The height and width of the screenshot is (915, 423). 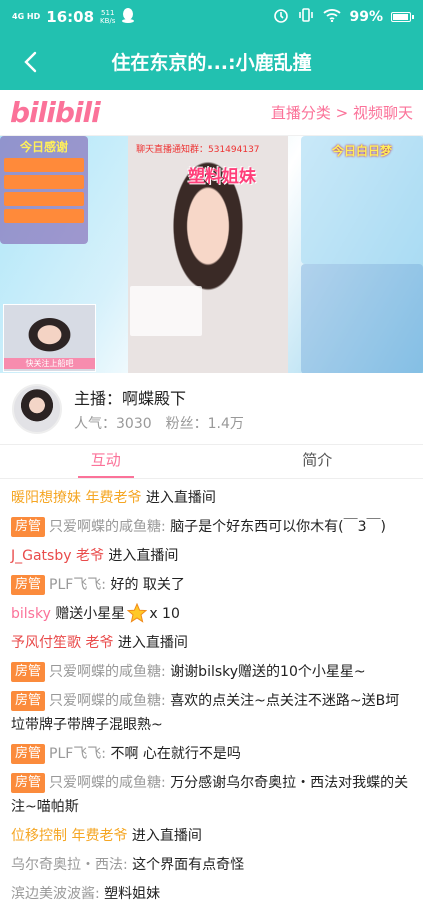 I want to click on page-title: 住在东京的...:小鹿乱撞, so click(x=211, y=63).